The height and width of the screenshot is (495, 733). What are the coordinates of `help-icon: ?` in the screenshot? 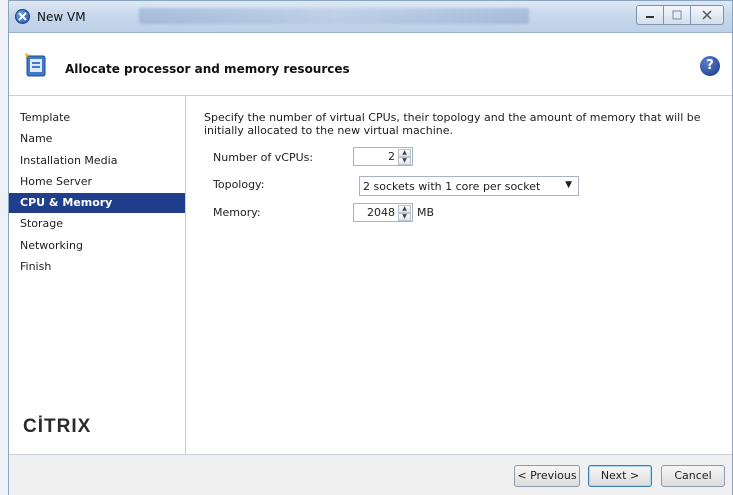 It's located at (710, 66).